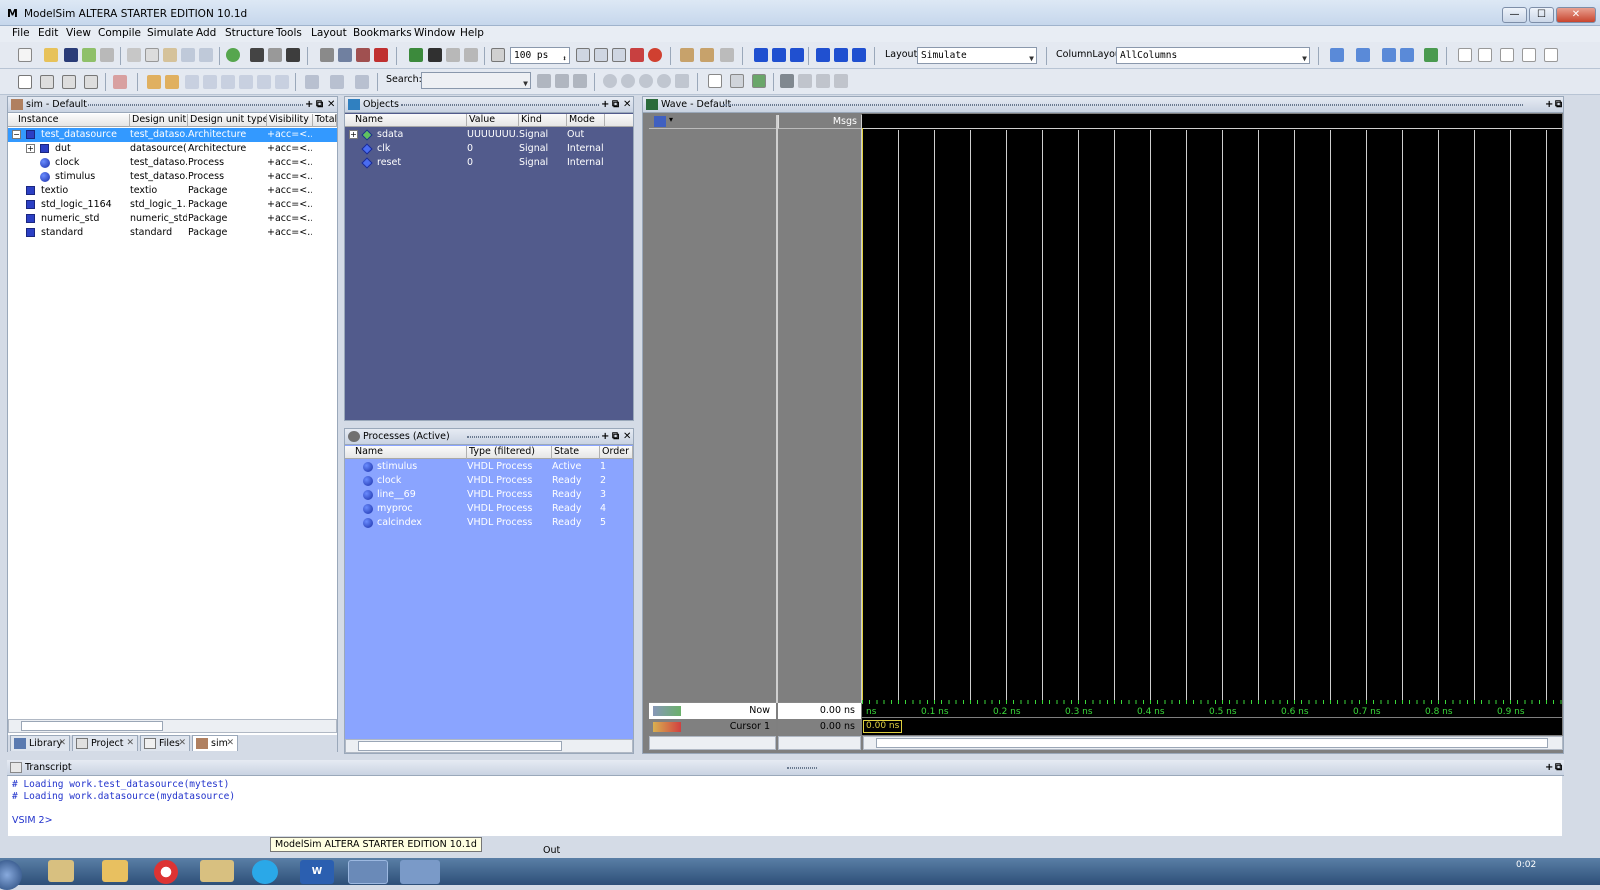 The image size is (1600, 890). What do you see at coordinates (420, 872) in the screenshot?
I see `taskbar-window-icon` at bounding box center [420, 872].